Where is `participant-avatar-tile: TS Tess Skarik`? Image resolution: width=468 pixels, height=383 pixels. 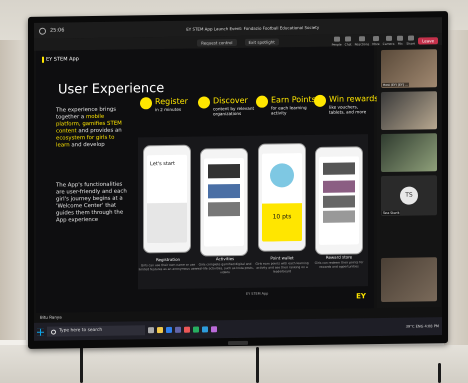
participant-avatar-tile: TS Tess Skarik is located at coordinates (409, 196).